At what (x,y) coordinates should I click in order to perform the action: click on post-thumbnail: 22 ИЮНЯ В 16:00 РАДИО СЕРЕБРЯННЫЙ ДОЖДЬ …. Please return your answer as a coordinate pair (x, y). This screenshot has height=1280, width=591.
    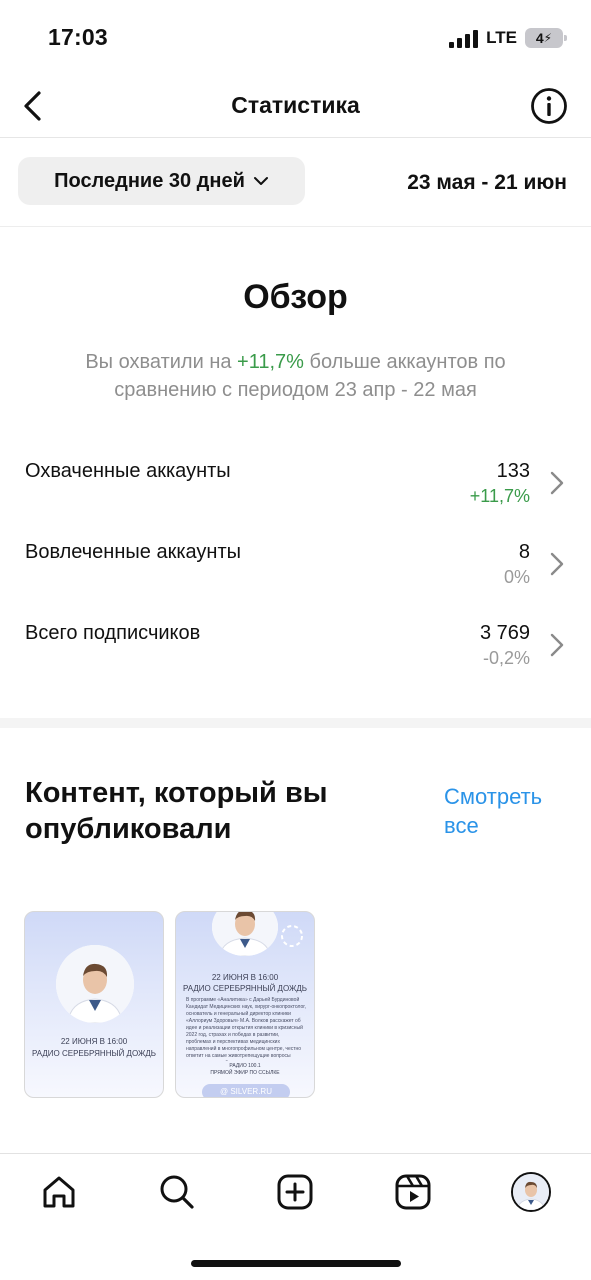
    Looking at the image, I should click on (245, 1004).